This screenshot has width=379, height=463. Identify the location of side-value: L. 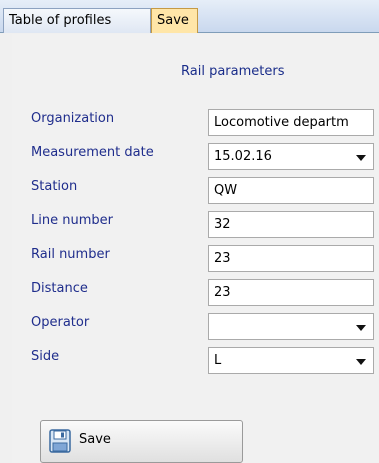
(218, 360).